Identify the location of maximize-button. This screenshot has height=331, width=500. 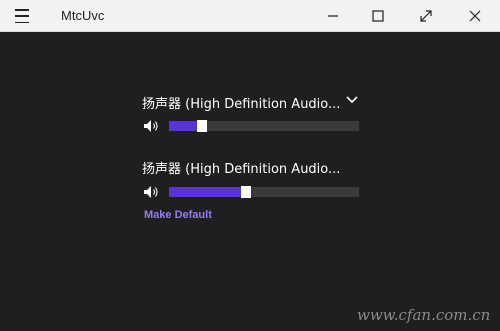
(378, 16).